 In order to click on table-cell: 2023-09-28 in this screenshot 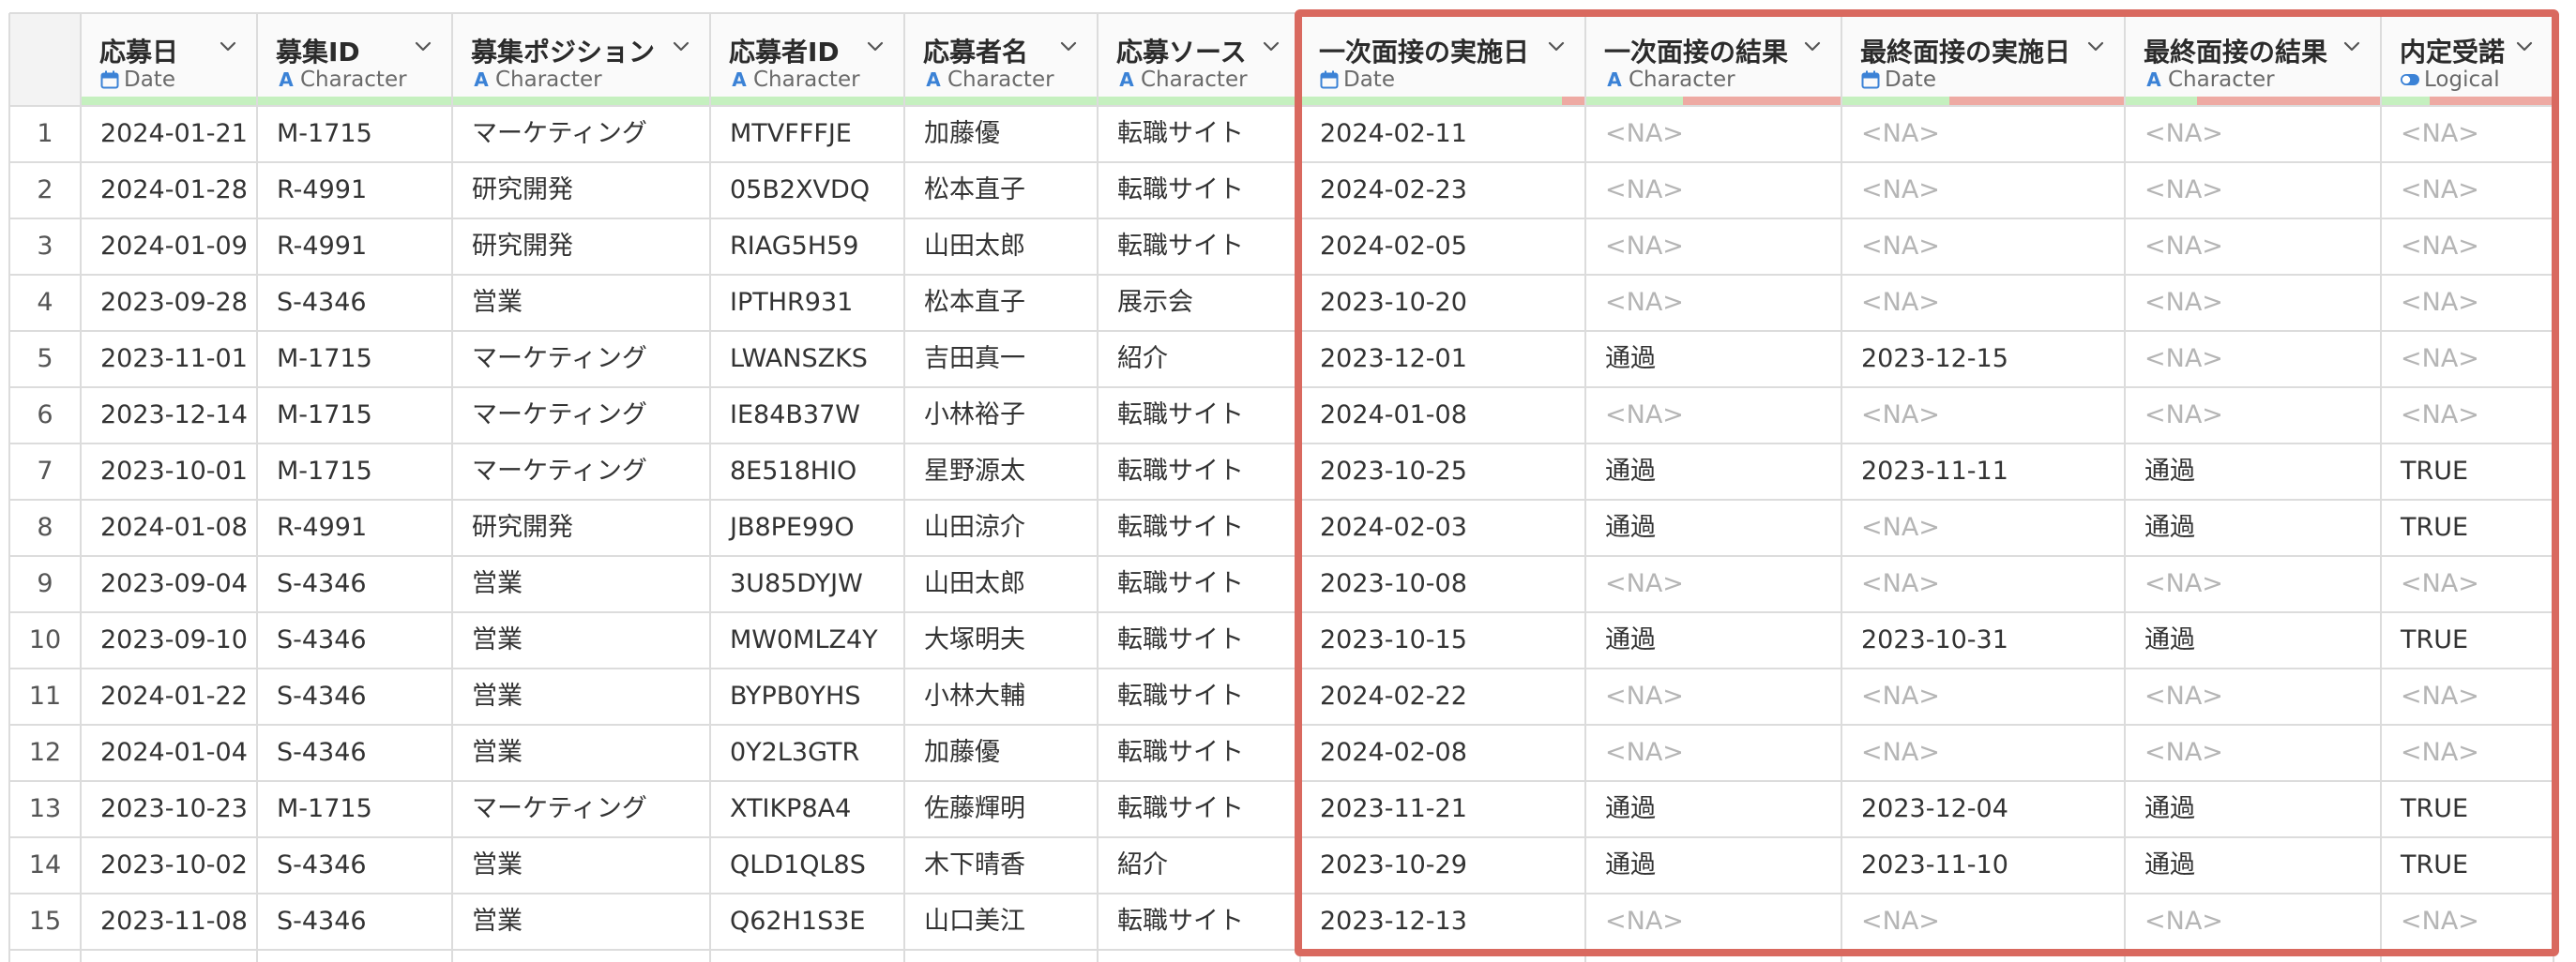, I will do `click(174, 303)`.